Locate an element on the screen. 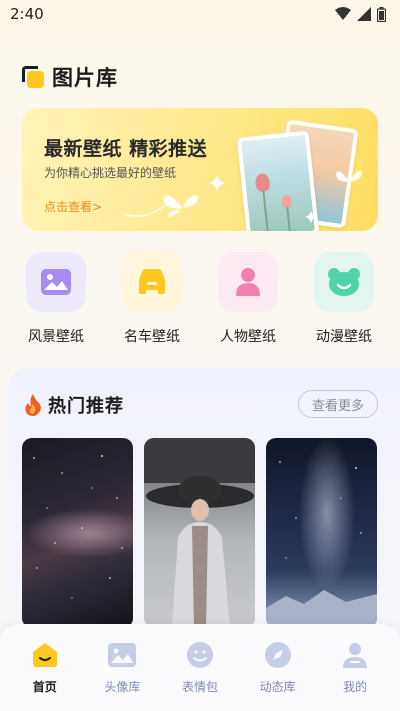  status-bar: 2:40 is located at coordinates (200, 14).